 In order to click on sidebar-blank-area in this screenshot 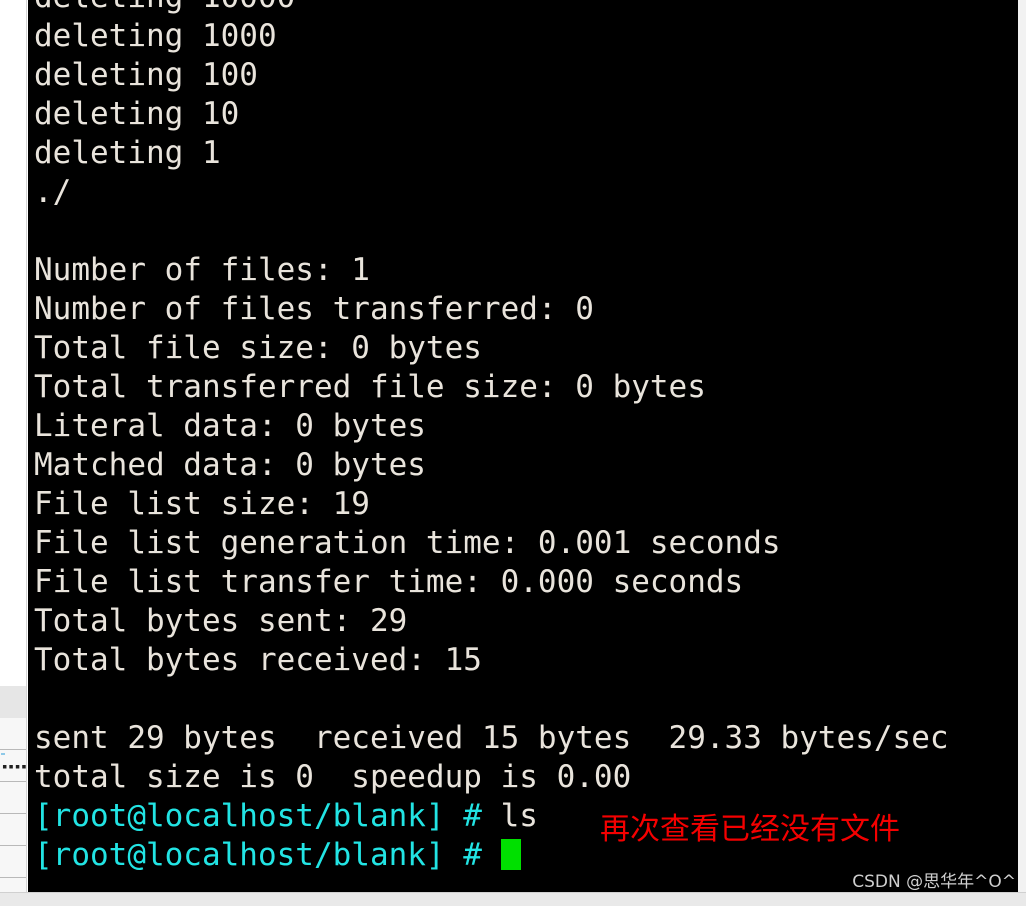, I will do `click(13, 343)`.